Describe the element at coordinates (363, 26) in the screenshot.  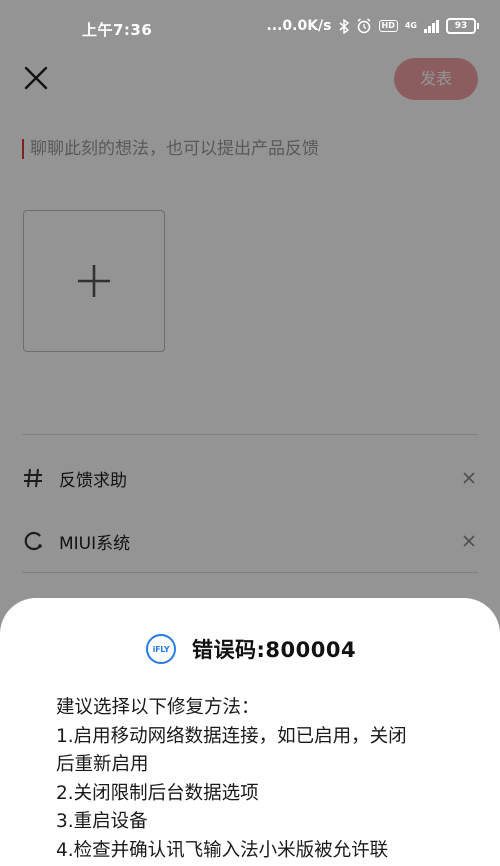
I see `alarm-icon` at that location.